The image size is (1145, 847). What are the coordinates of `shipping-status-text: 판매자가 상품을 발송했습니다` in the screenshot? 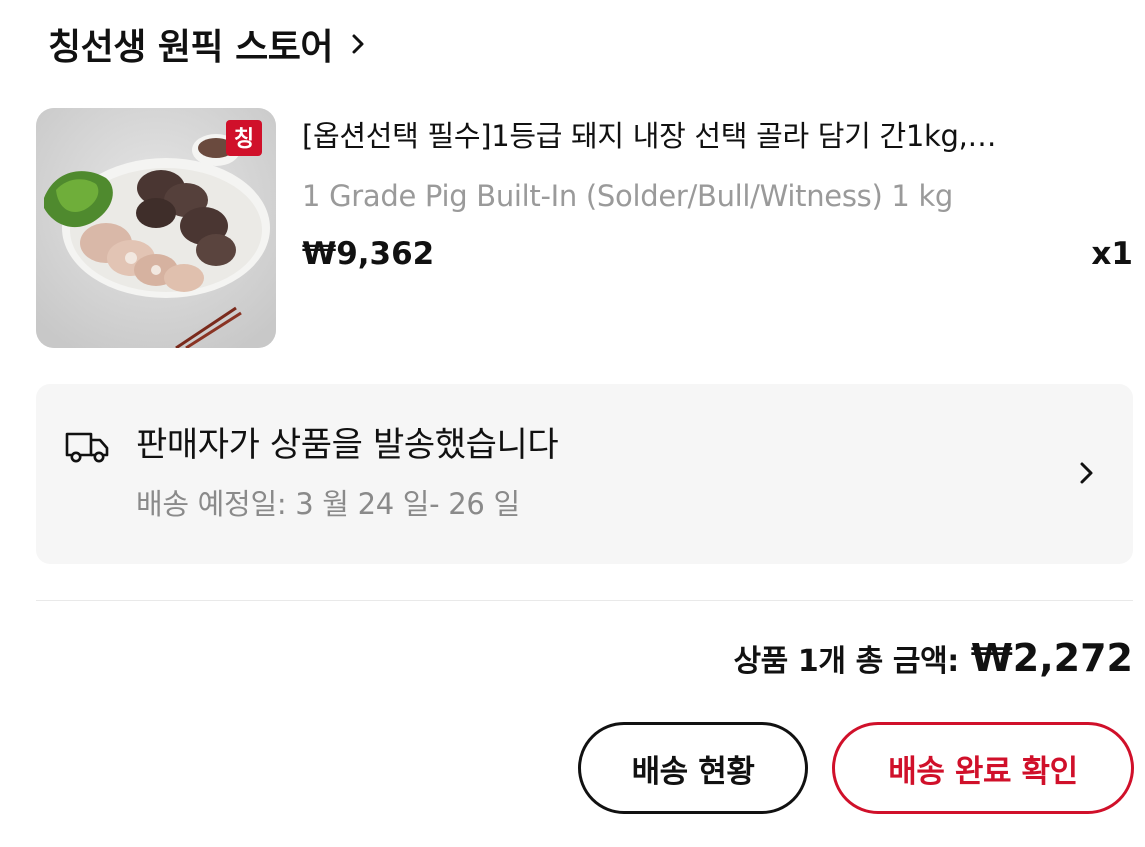 It's located at (347, 445).